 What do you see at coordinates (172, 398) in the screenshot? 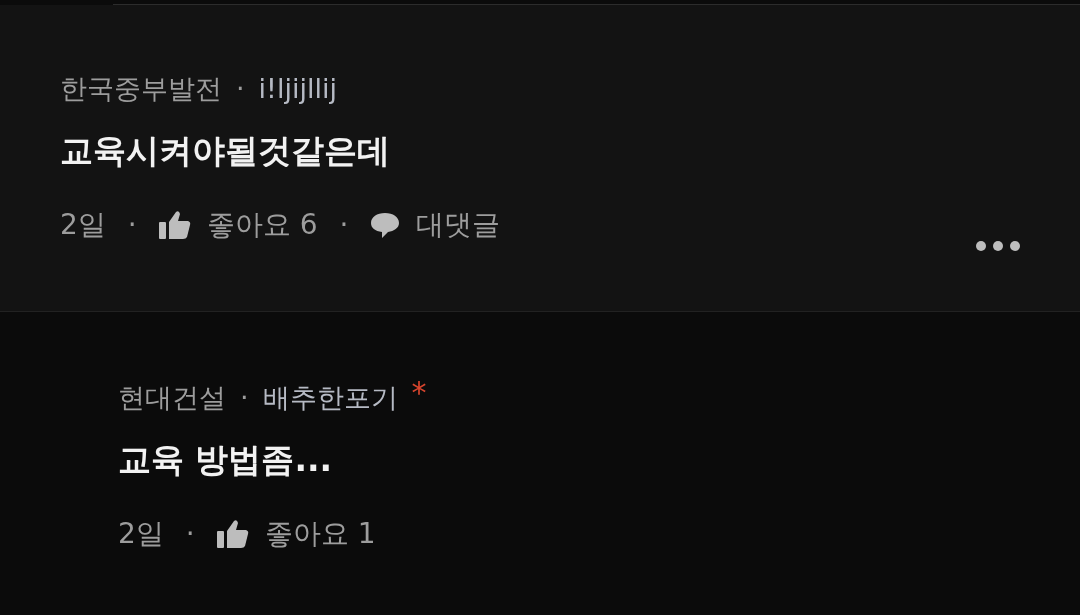
I see `company-name: 현대건설` at bounding box center [172, 398].